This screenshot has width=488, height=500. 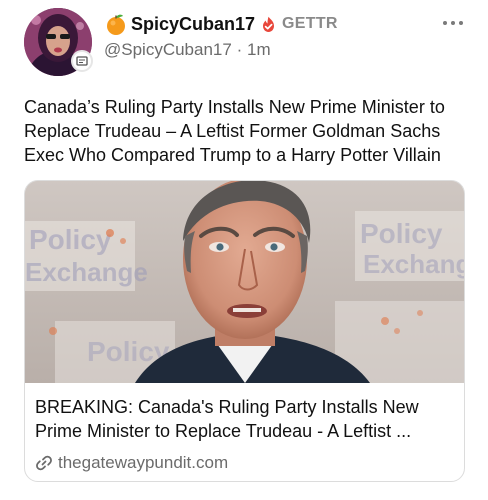 I want to click on handle: @SpicyCuban17, so click(x=168, y=49).